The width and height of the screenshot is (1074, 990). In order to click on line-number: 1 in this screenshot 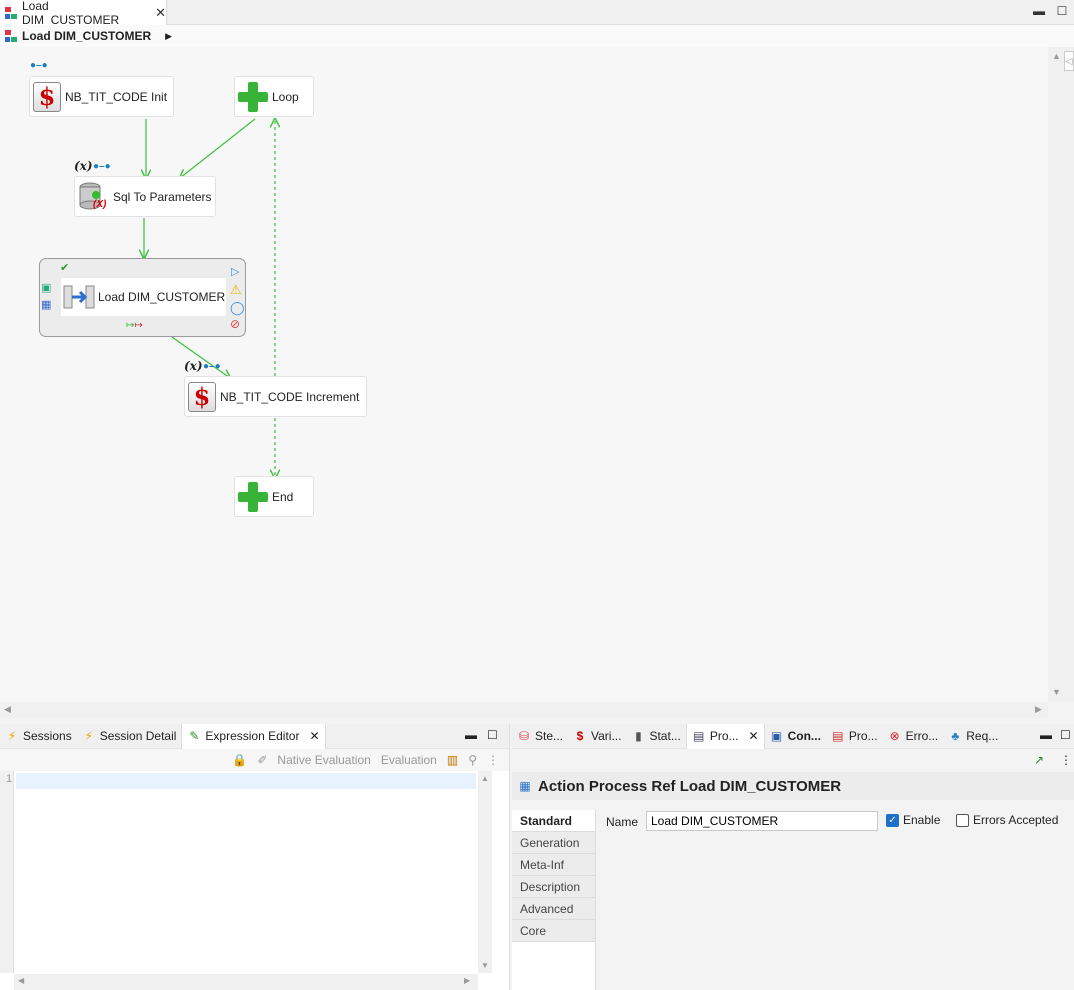, I will do `click(9, 779)`.